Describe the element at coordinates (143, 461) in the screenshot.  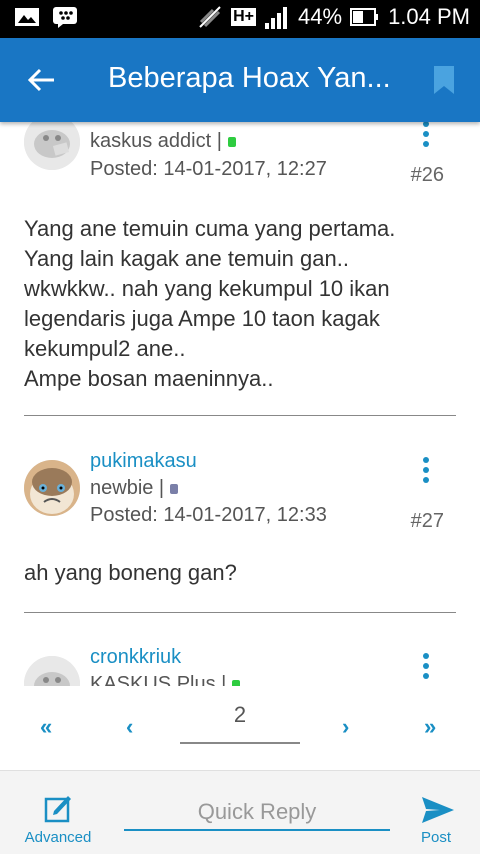
I see `username: pukimakasu` at that location.